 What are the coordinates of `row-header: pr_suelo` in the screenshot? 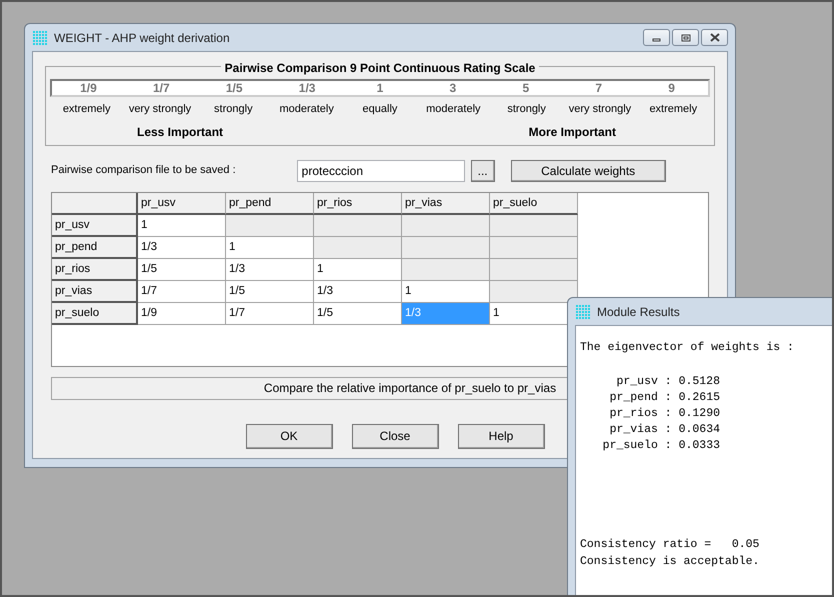 It's located at (95, 313).